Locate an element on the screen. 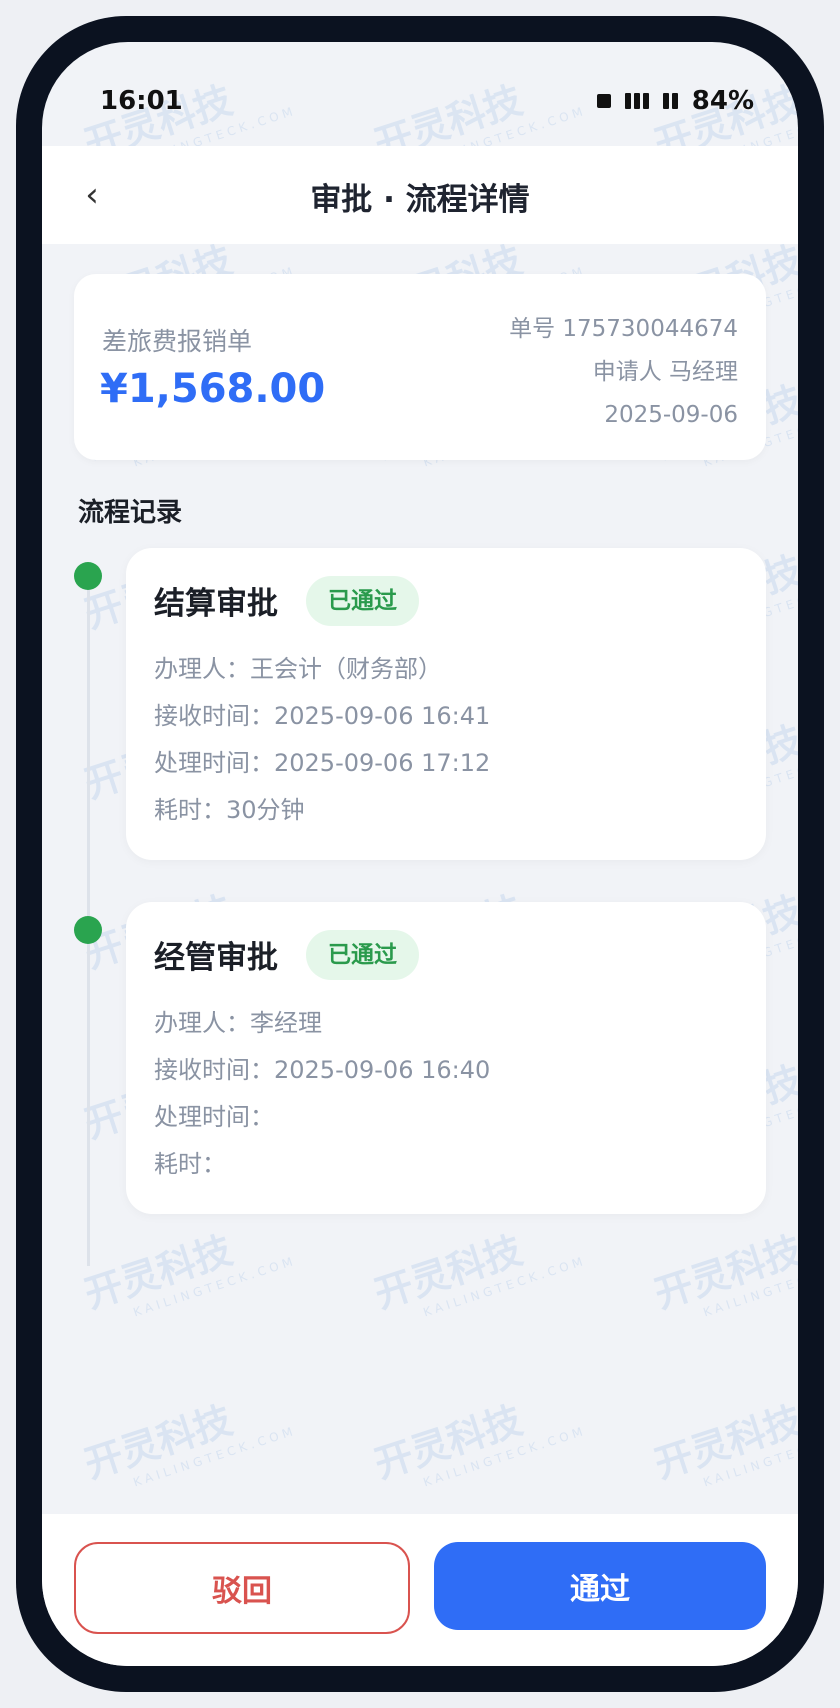 This screenshot has width=840, height=1708. step-received-time: 接收时间：2025-09-06 16:40 is located at coordinates (322, 1070).